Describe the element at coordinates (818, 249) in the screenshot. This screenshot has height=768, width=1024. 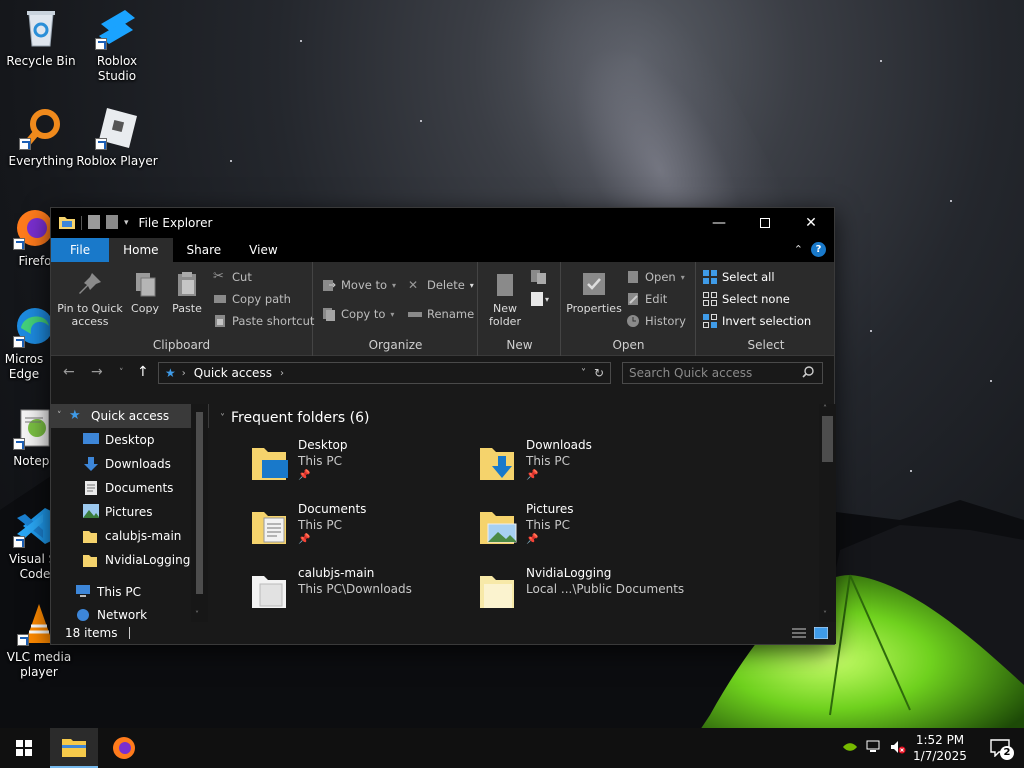
I see `help-icon: ?` at that location.